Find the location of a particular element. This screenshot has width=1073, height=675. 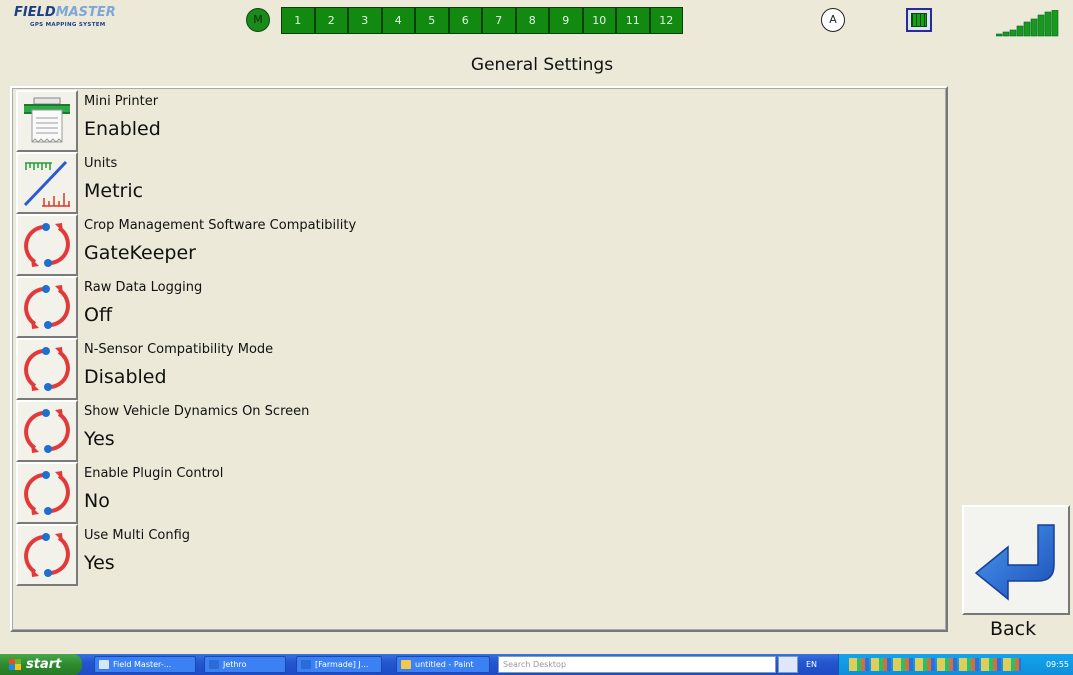

setting-value: GateKeeper is located at coordinates (140, 253).